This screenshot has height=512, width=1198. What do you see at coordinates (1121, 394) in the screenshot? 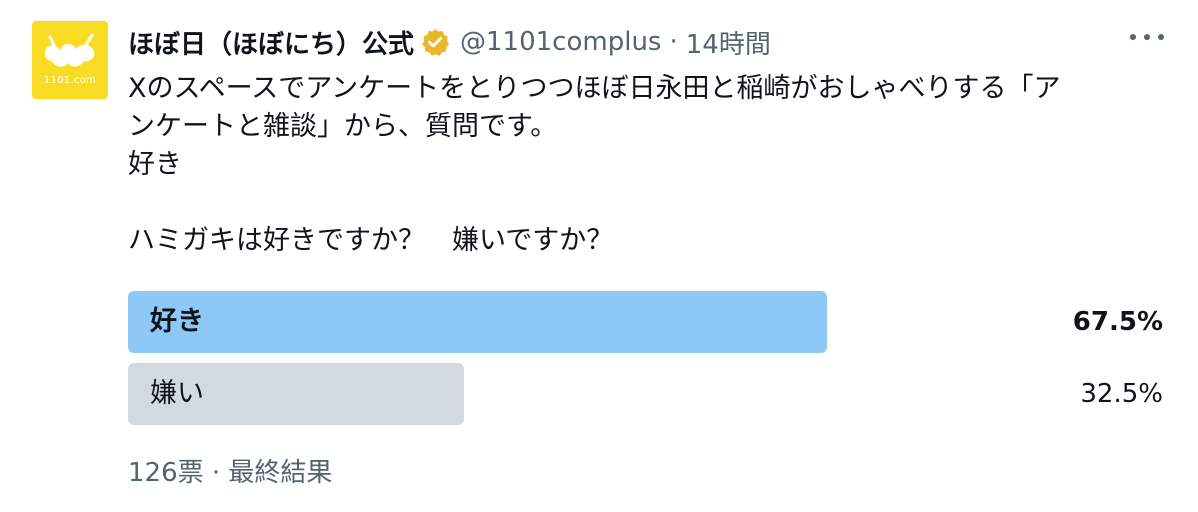
I see `poll-option-percent: 32.5%` at bounding box center [1121, 394].